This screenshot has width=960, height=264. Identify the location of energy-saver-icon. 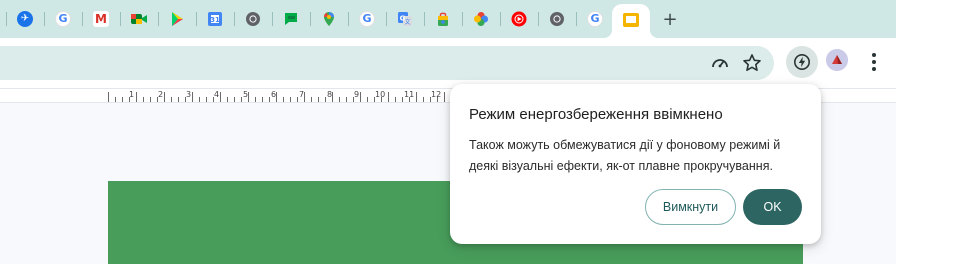
(802, 62).